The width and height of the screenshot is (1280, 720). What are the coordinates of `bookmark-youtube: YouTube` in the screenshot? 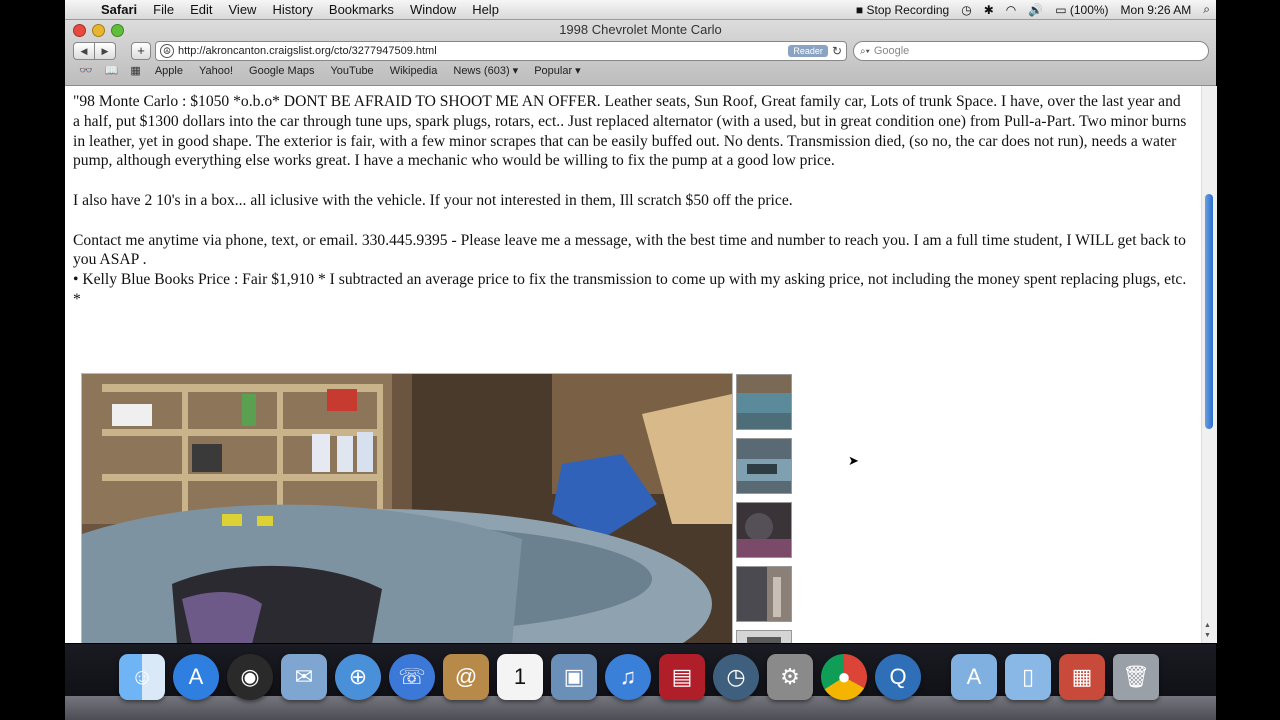 It's located at (351, 71).